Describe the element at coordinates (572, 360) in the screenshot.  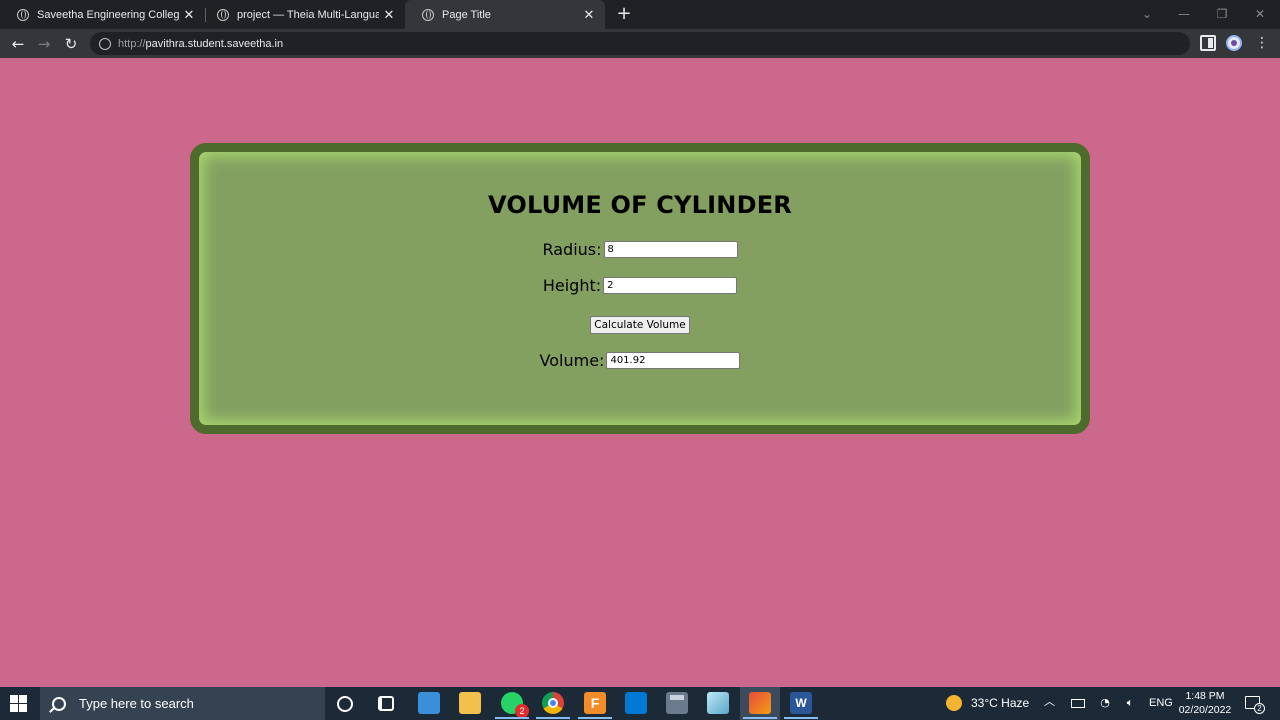
I see `volume-label: Volume:` at that location.